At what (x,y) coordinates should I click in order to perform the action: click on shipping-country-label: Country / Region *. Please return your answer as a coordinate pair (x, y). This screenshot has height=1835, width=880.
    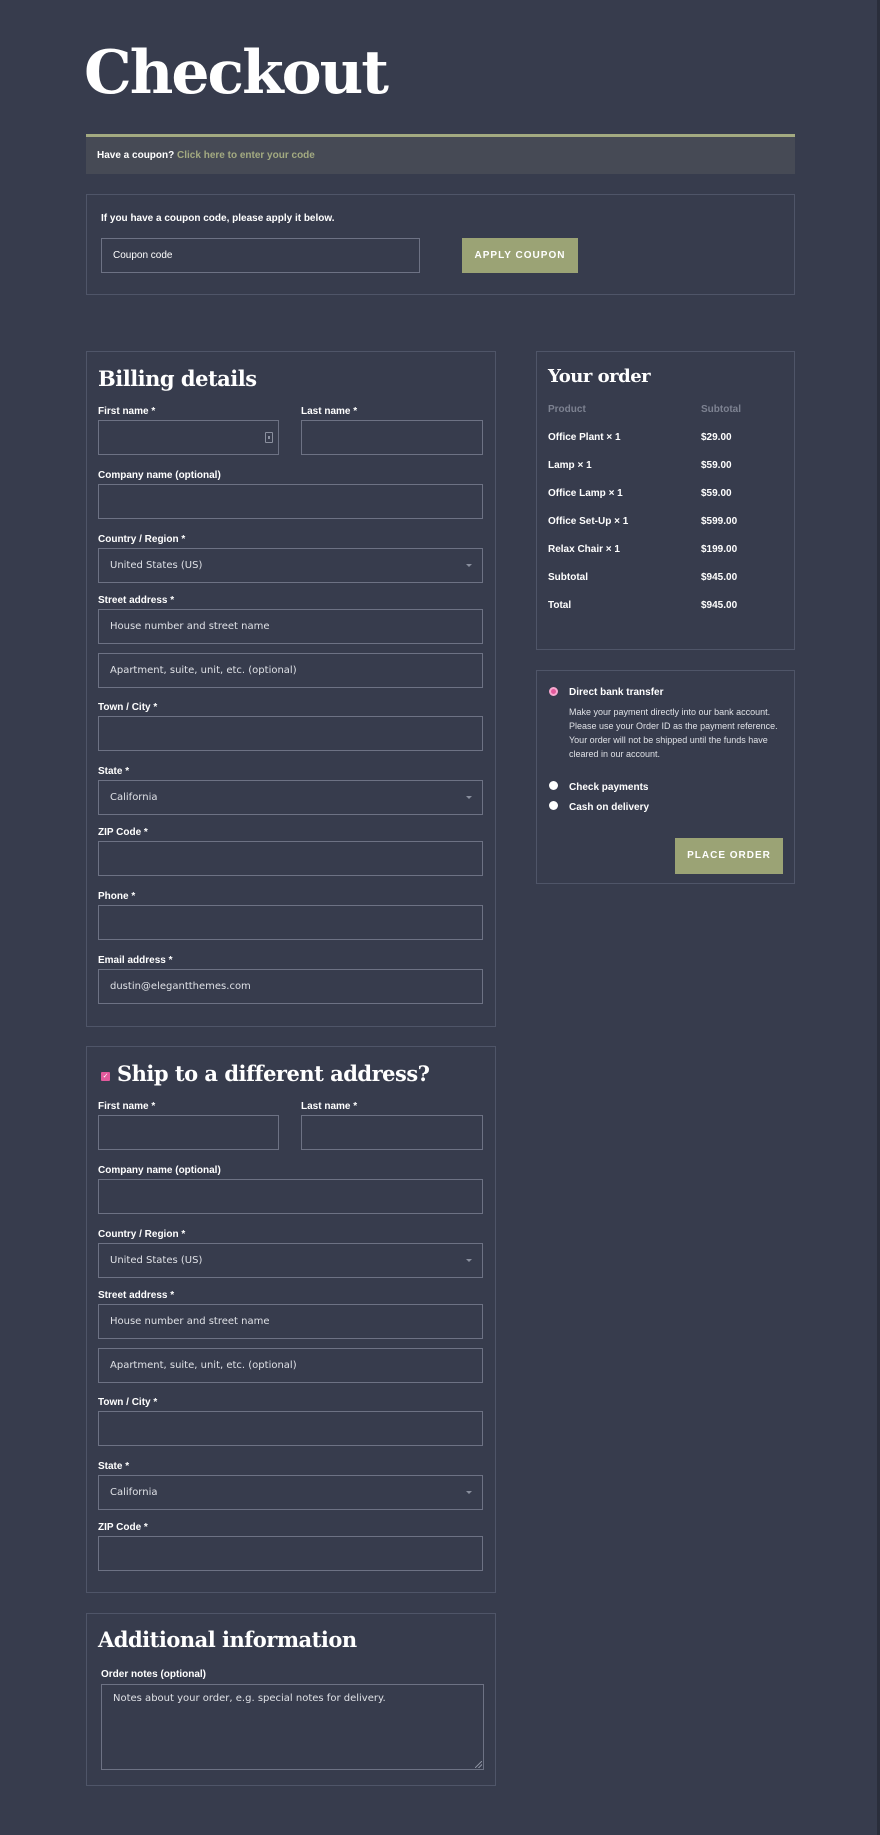
    Looking at the image, I should click on (142, 1234).